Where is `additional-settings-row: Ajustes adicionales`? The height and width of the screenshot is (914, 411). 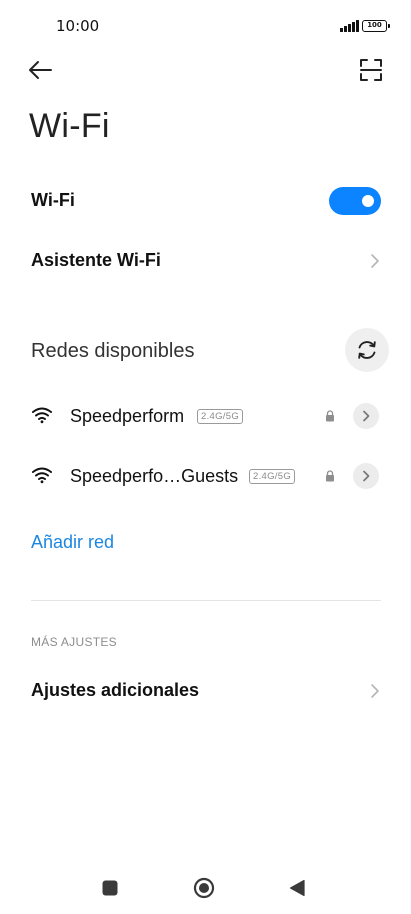 additional-settings-row: Ajustes adicionales is located at coordinates (205, 691).